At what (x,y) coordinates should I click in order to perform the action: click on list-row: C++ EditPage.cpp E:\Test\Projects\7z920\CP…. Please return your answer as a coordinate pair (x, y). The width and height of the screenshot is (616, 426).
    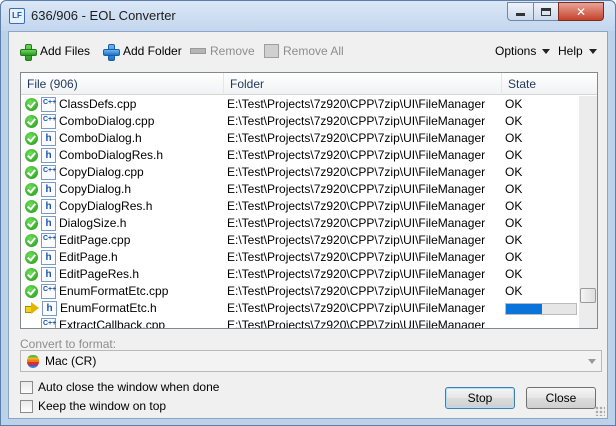
    Looking at the image, I should click on (300, 240).